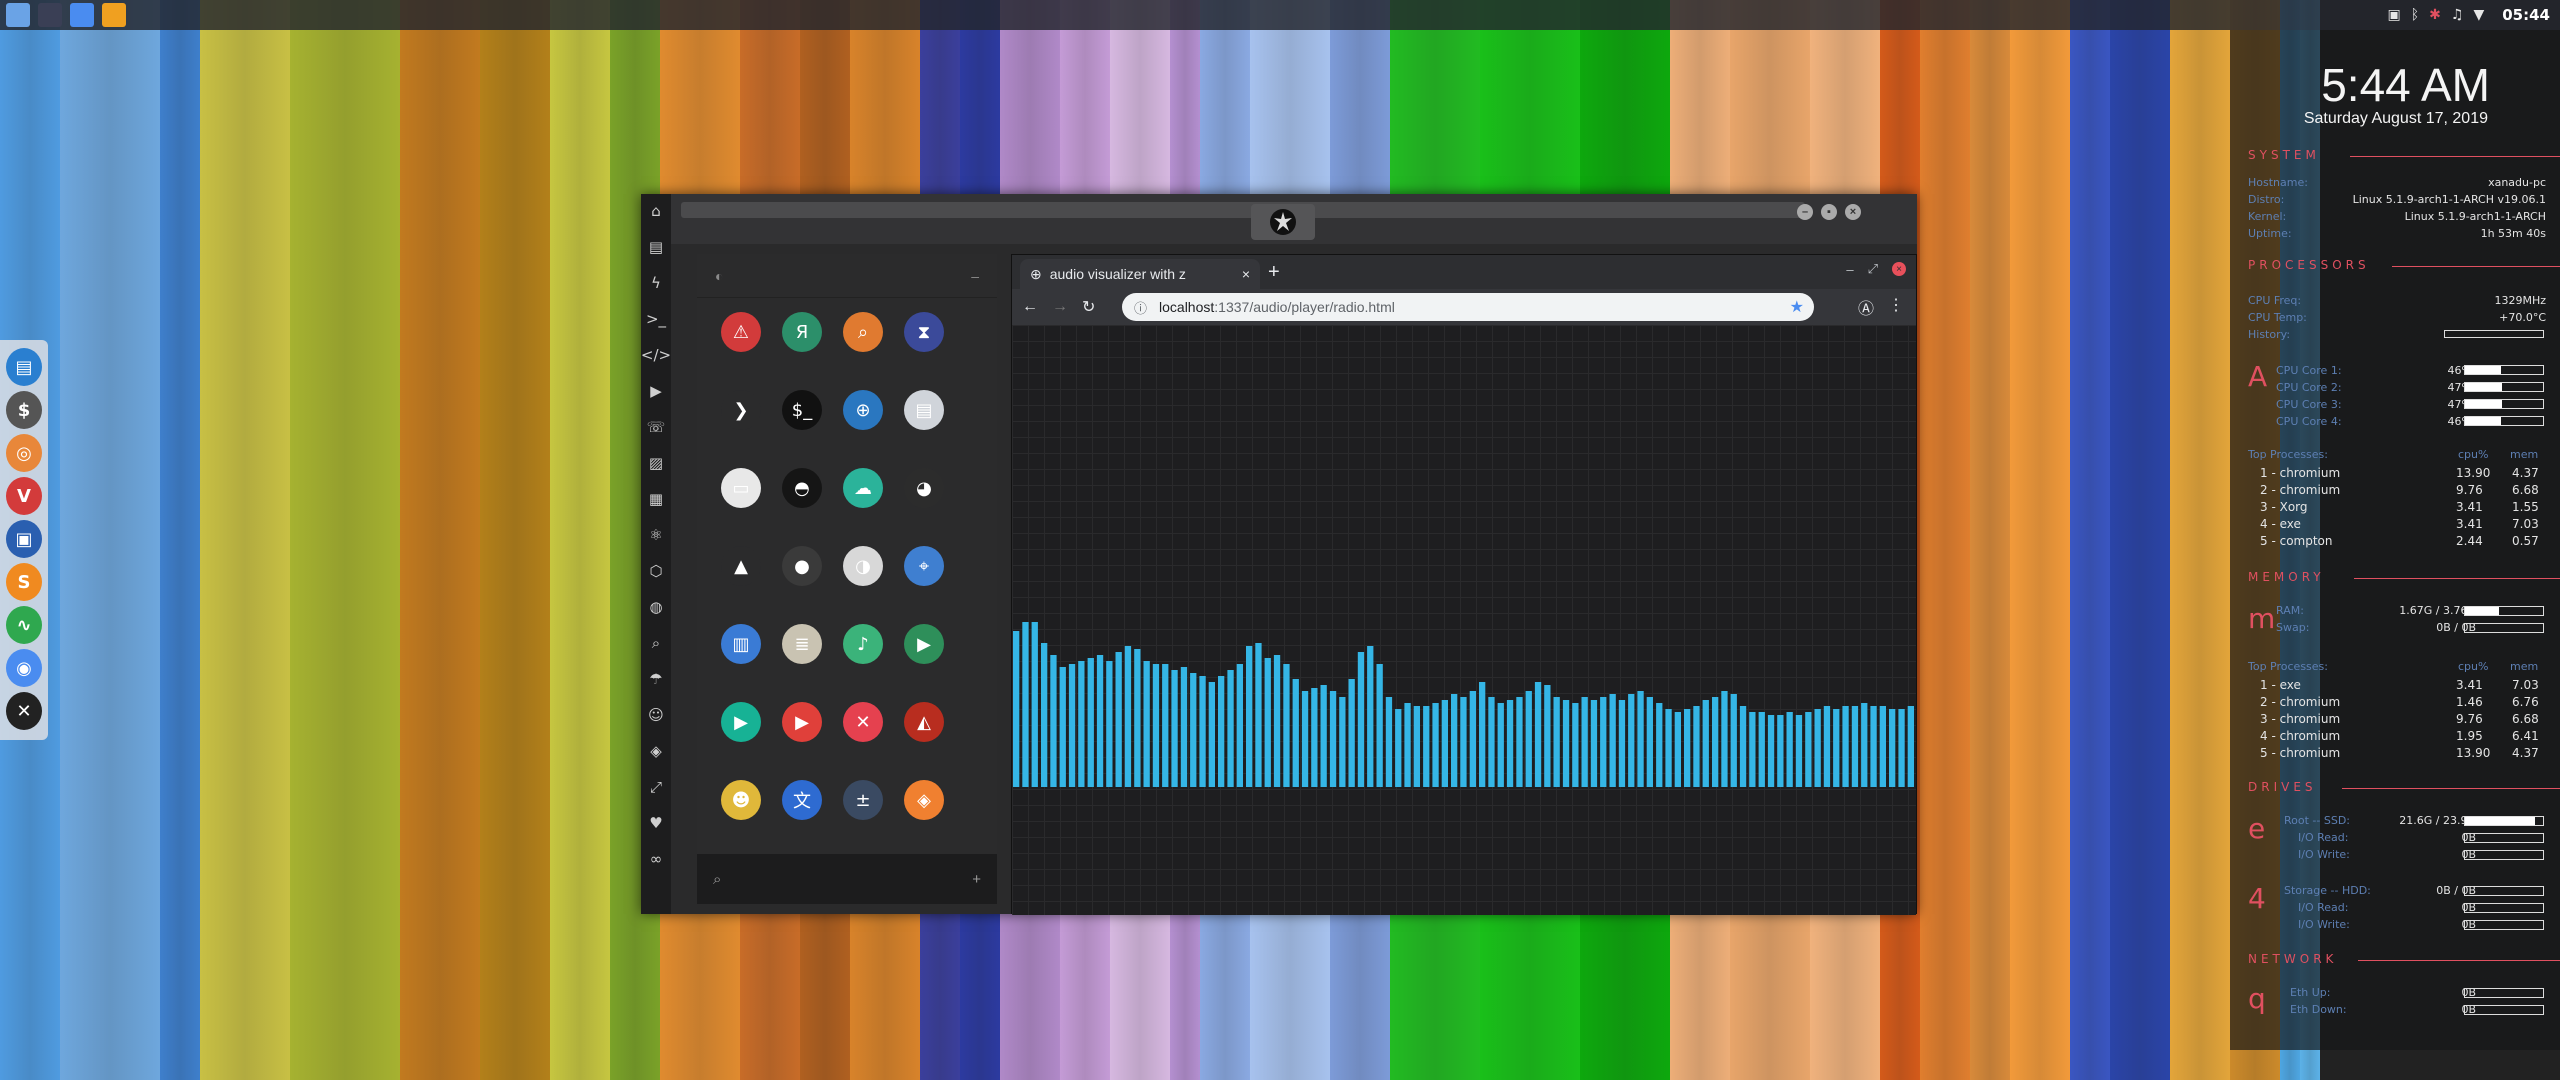 The width and height of the screenshot is (2560, 1080). What do you see at coordinates (656, 643) in the screenshot?
I see `search-icon: ⌕` at bounding box center [656, 643].